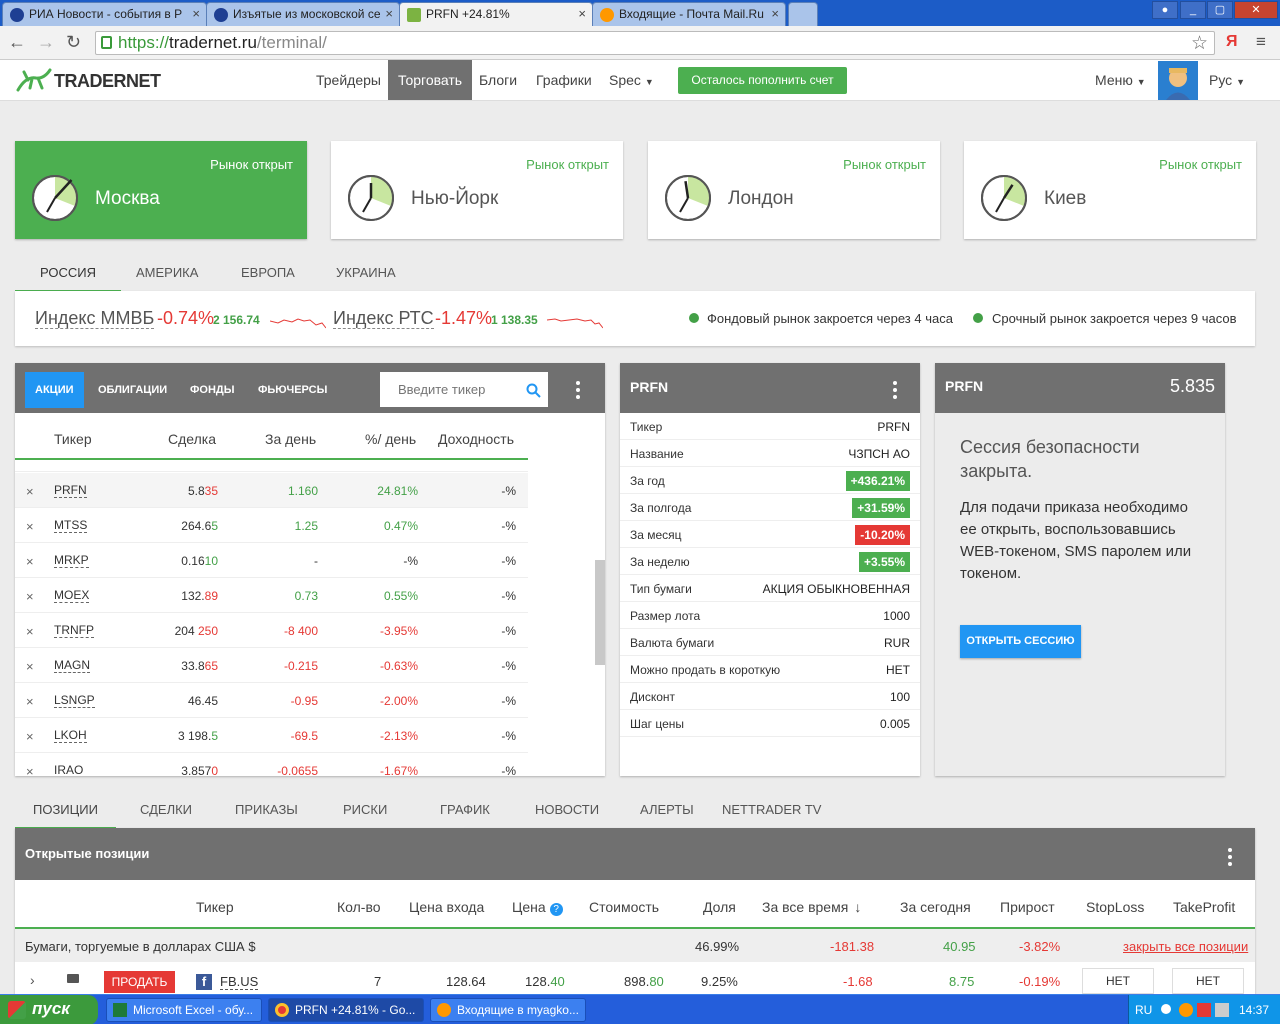 The image size is (1280, 1024). Describe the element at coordinates (1199, 43) in the screenshot. I see `bookmark-star-icon: ☆` at that location.